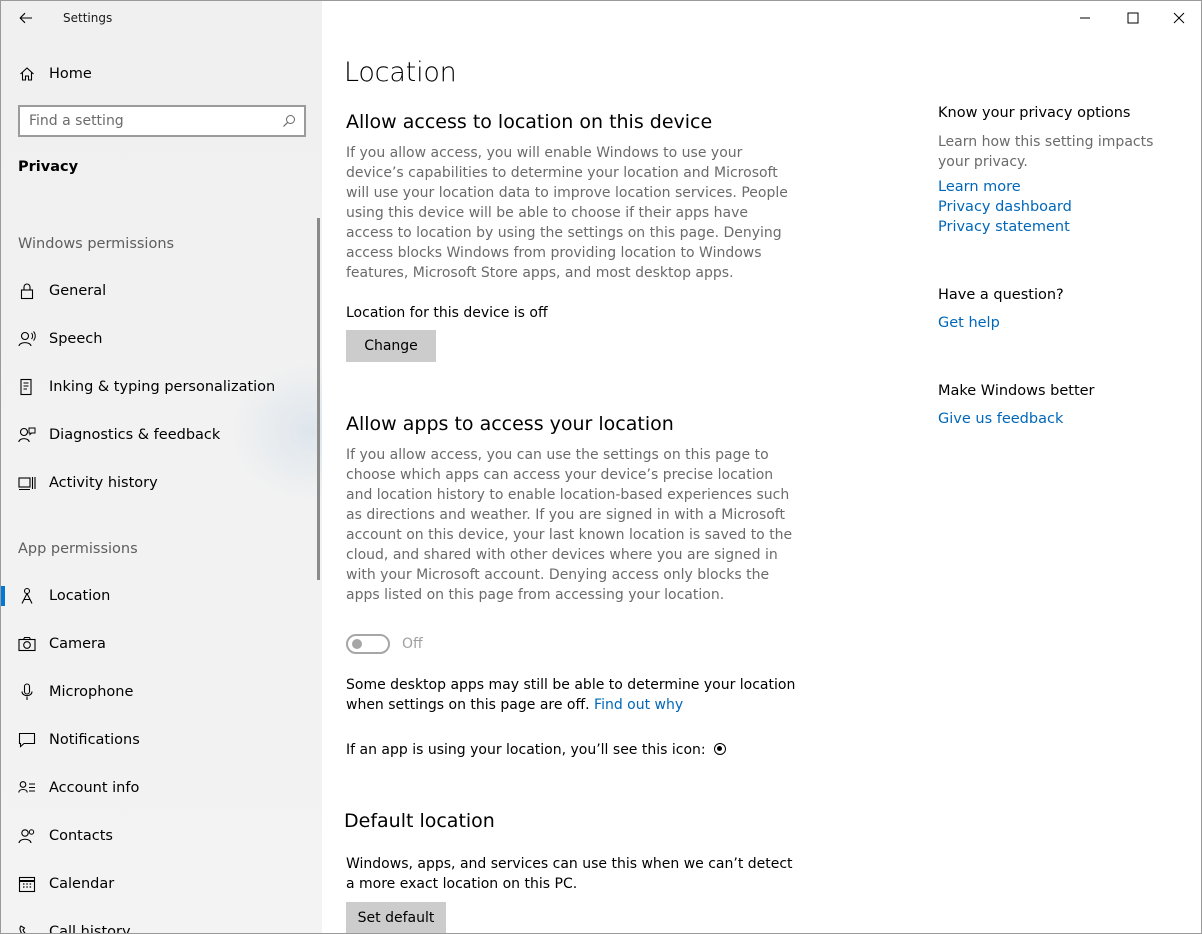  What do you see at coordinates (82, 884) in the screenshot?
I see `sidebar-item-label: Calendar` at bounding box center [82, 884].